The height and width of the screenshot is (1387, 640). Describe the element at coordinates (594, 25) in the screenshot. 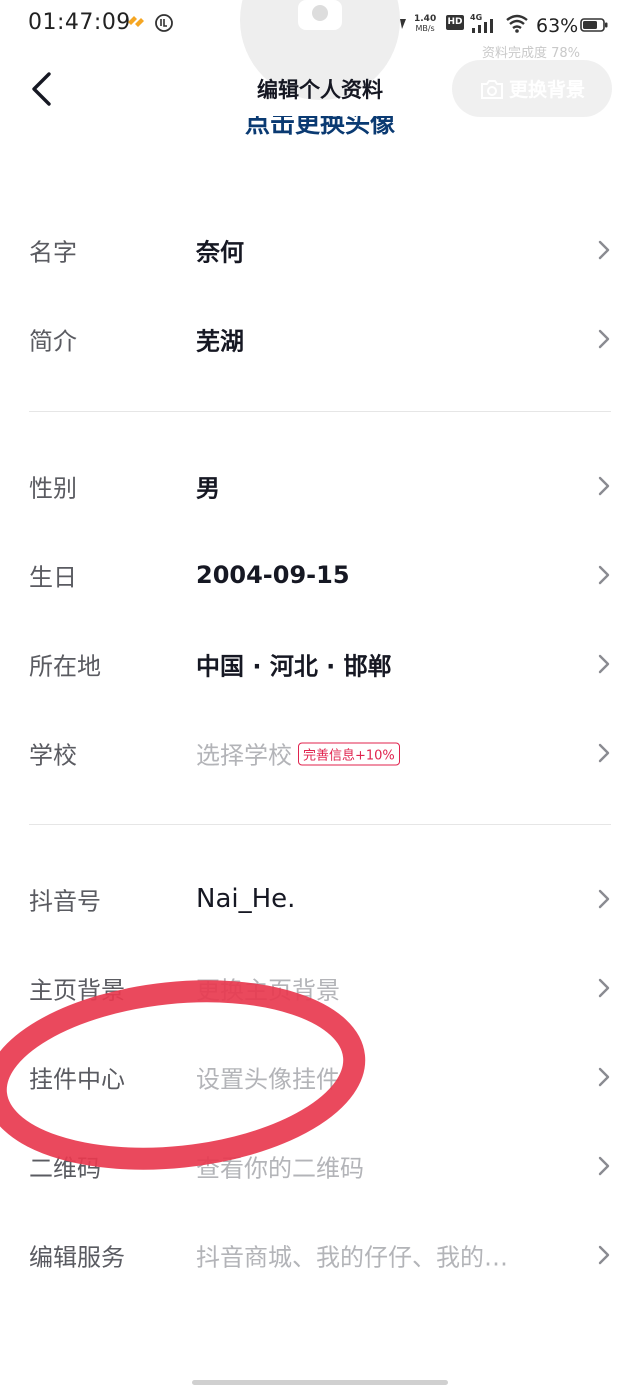

I see `battery-icon` at that location.